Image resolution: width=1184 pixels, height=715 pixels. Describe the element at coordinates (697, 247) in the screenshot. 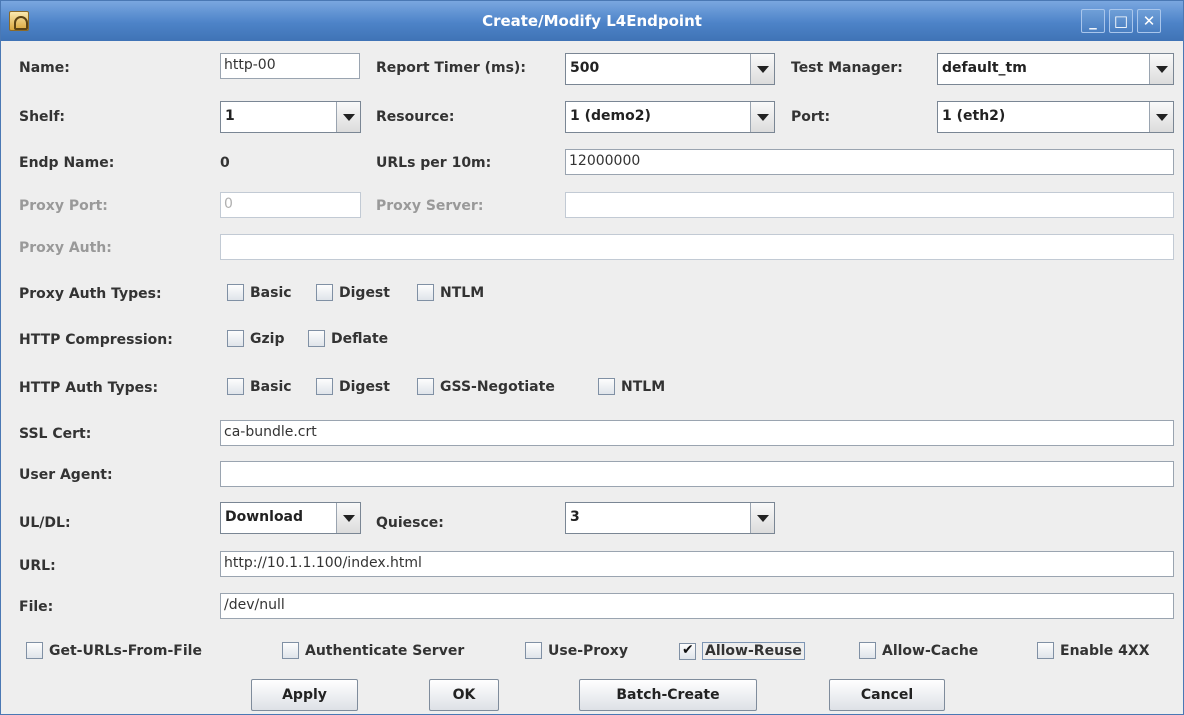

I see `proxy-auth-field` at that location.